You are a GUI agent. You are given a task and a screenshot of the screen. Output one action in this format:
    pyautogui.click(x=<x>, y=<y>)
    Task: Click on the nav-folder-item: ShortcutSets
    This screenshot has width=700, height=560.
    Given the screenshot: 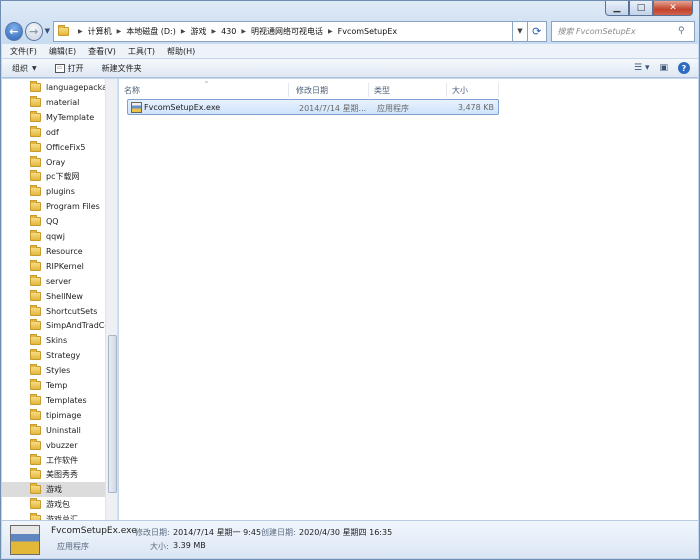 What is the action you would take?
    pyautogui.click(x=54, y=311)
    